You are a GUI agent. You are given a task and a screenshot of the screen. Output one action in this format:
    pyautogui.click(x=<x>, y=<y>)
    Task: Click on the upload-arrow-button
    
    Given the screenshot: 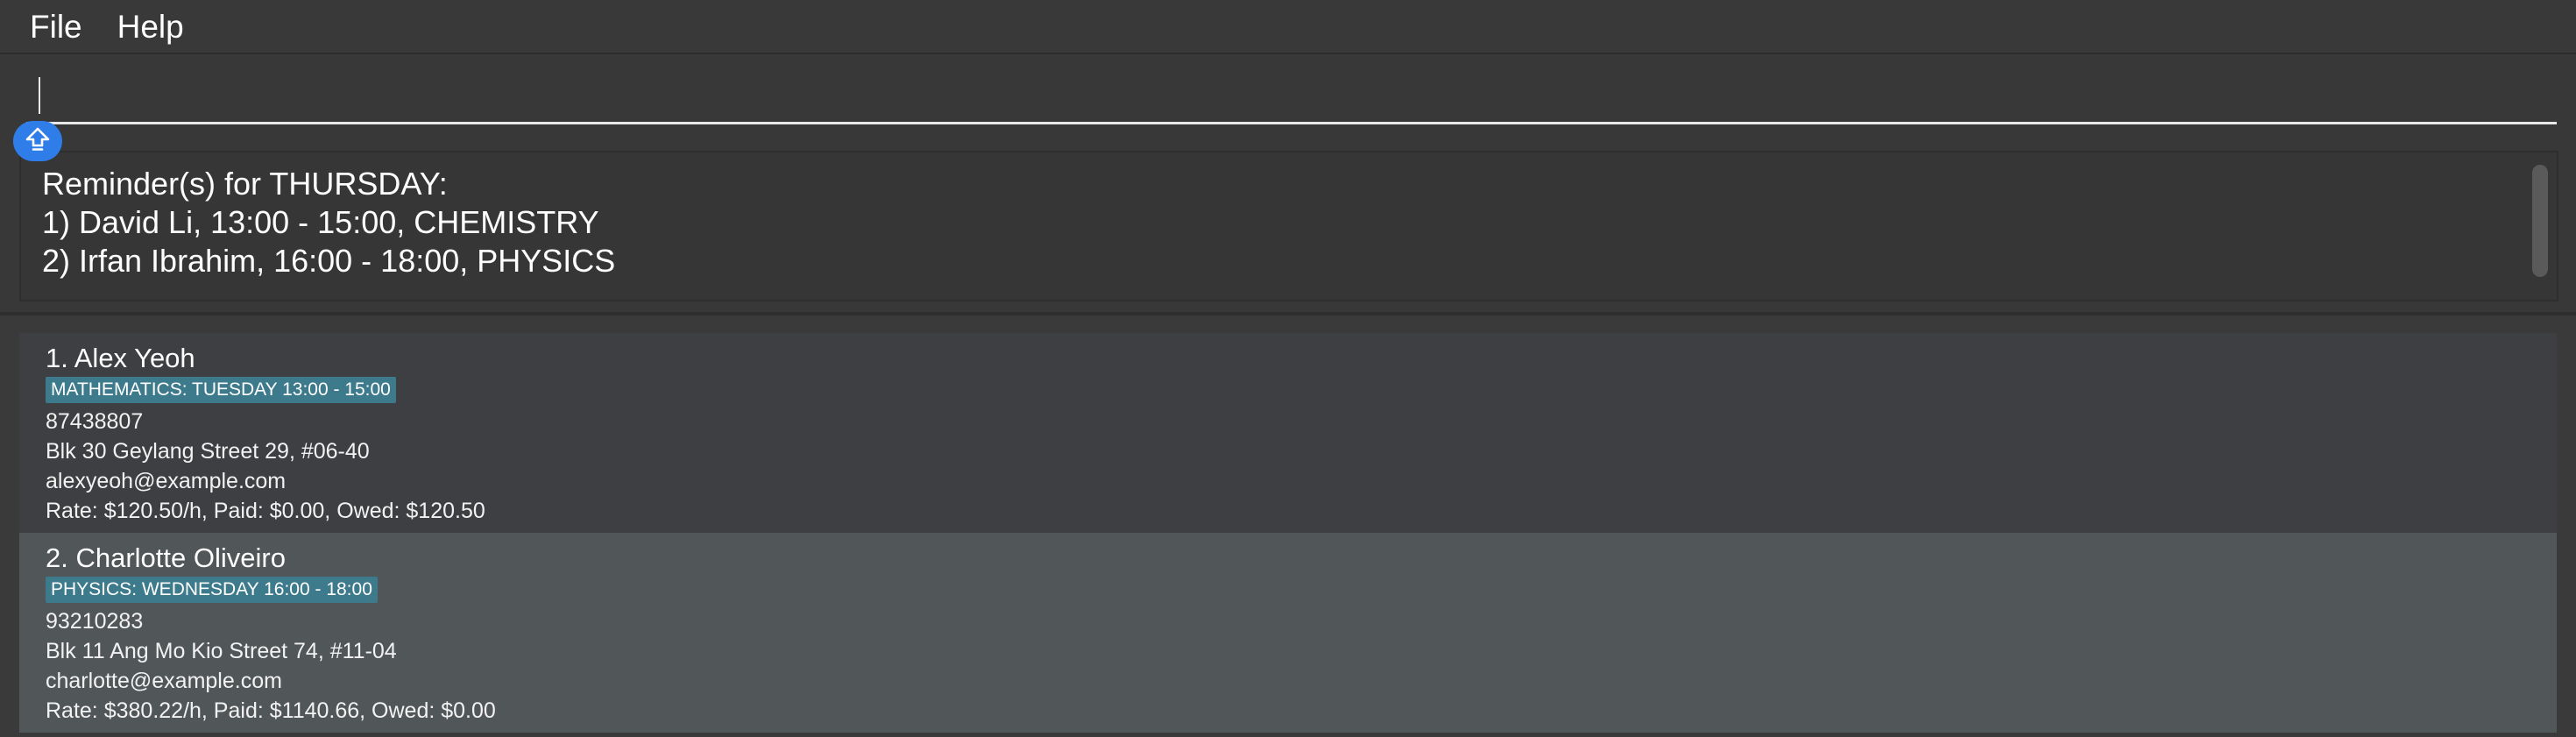 What is the action you would take?
    pyautogui.click(x=37, y=141)
    